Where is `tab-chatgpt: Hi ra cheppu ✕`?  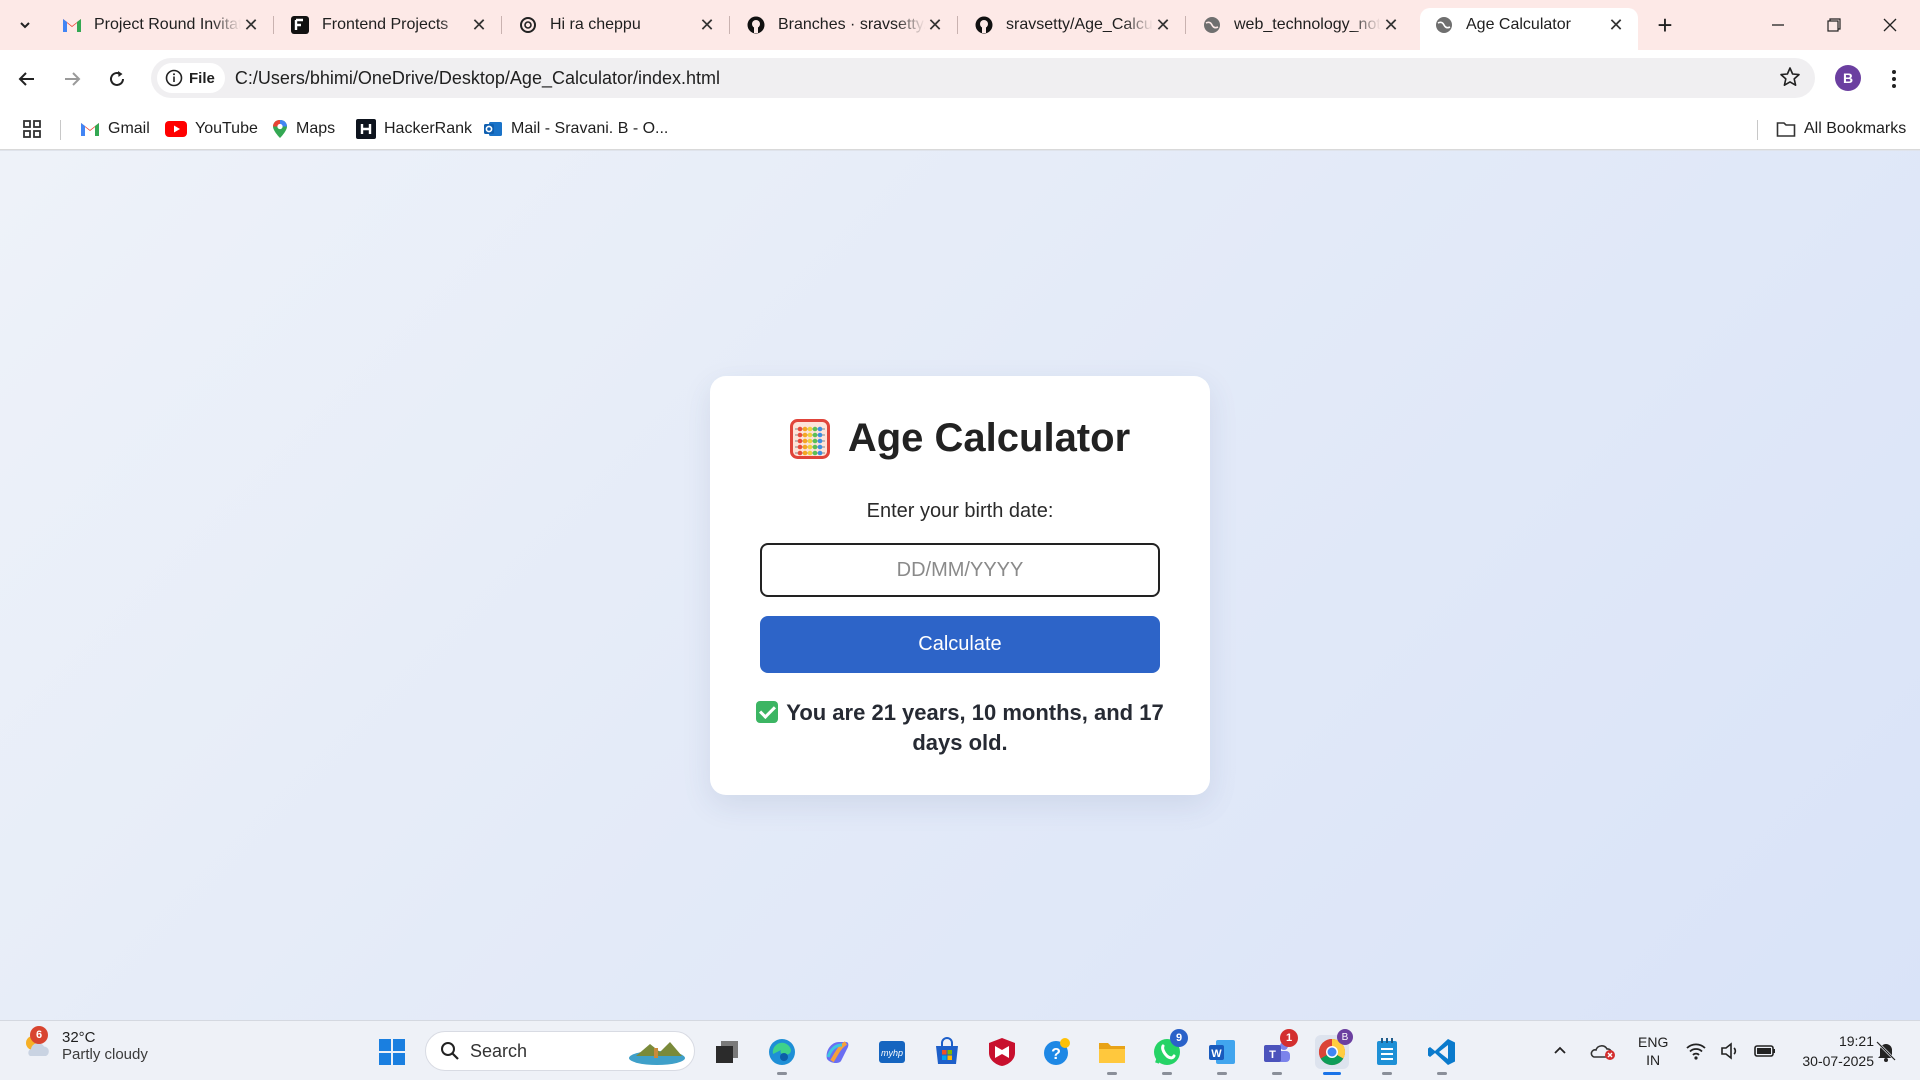 tab-chatgpt: Hi ra cheppu ✕ is located at coordinates (617, 25).